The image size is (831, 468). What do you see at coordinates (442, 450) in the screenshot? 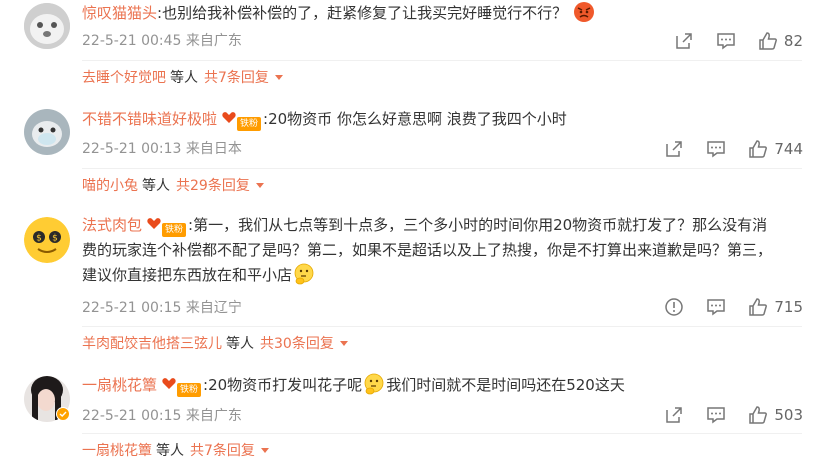
I see `reply-summary: 一扇桃花簟 等人 共7条回复` at bounding box center [442, 450].